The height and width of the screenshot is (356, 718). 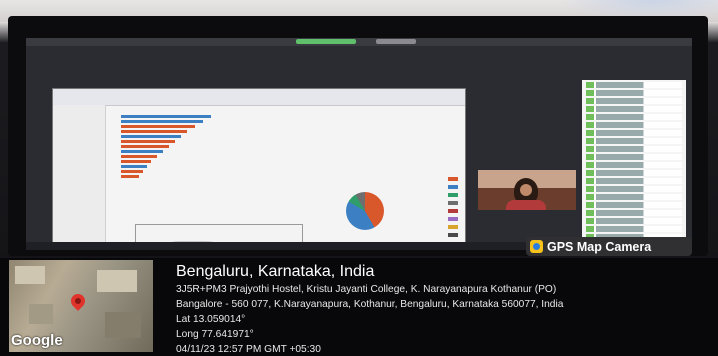 I want to click on gps-map-camera-icon, so click(x=536, y=246).